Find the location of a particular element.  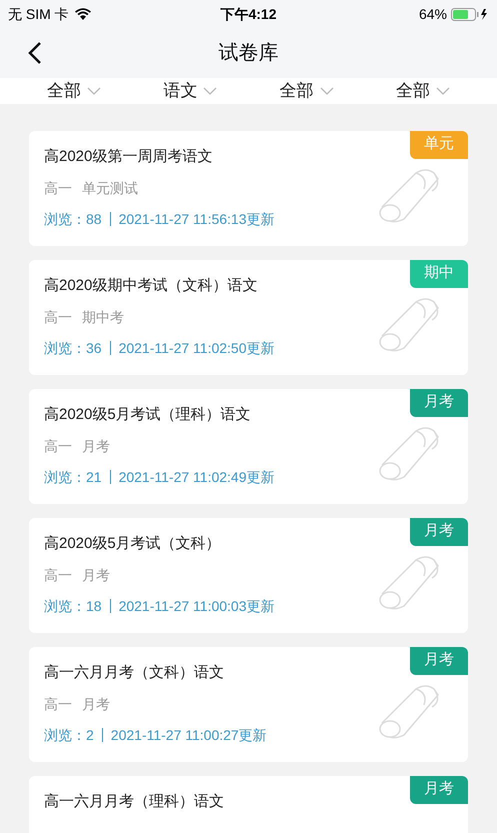

paper-card: 月考 高2020级5月考试（文科） 高一 月考 浏览：18 2021-11-27 11:00:03更新 is located at coordinates (248, 575).